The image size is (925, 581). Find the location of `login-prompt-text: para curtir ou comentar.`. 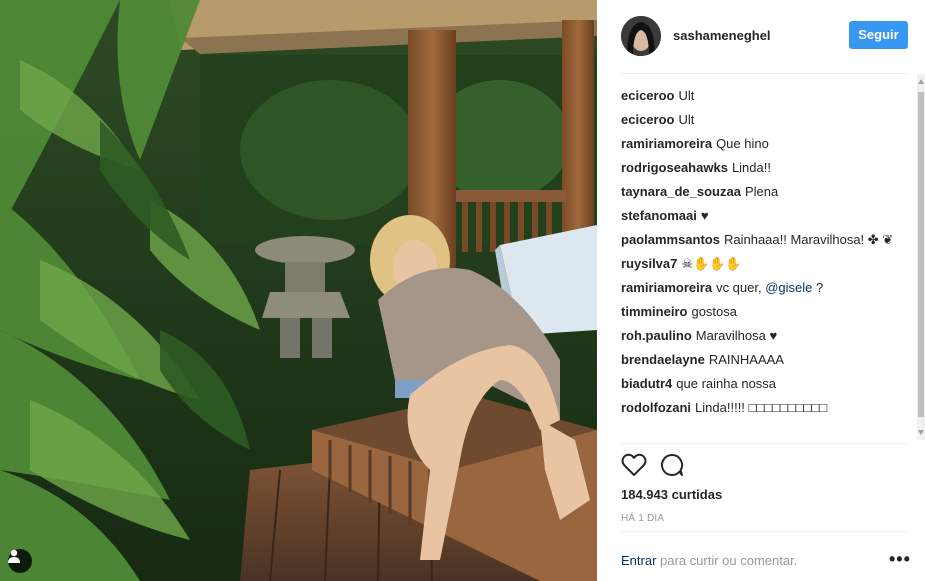

login-prompt-text: para curtir ou comentar. is located at coordinates (729, 560).